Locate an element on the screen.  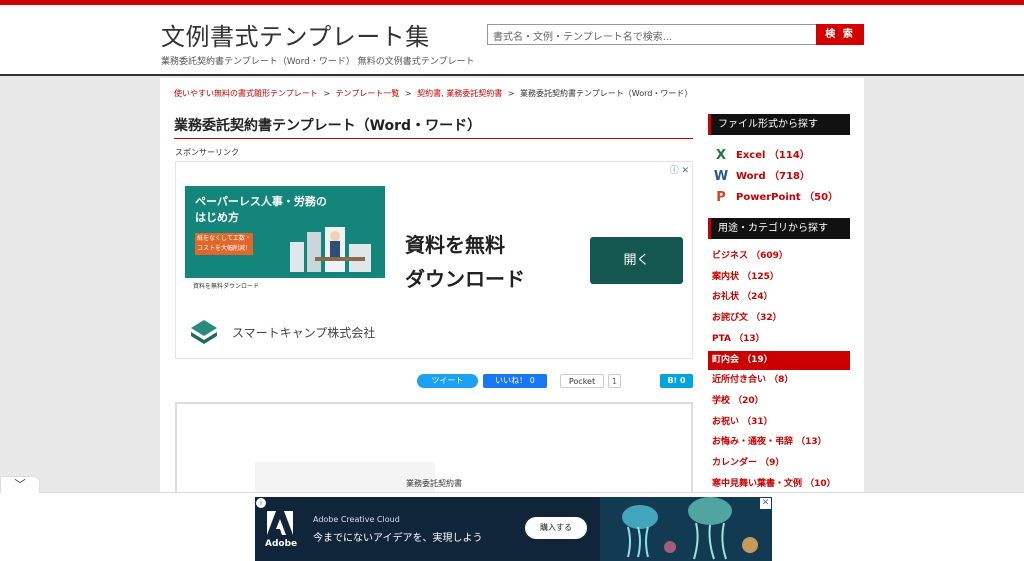
ad-headline: 資料を無料 ダウンロード is located at coordinates (465, 262).